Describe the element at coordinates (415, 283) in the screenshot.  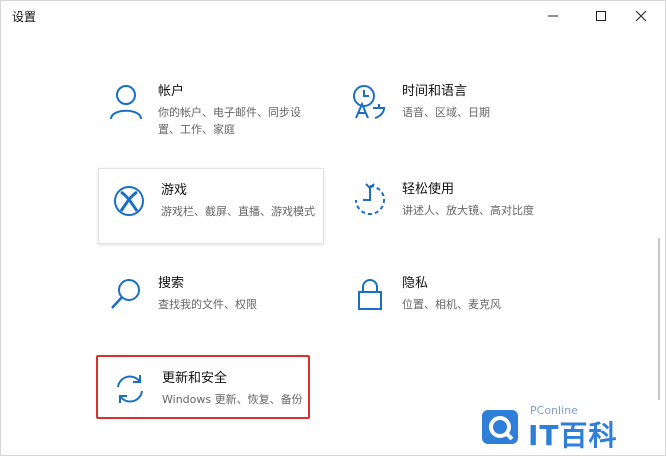
I see `tile-title: 隐私` at that location.